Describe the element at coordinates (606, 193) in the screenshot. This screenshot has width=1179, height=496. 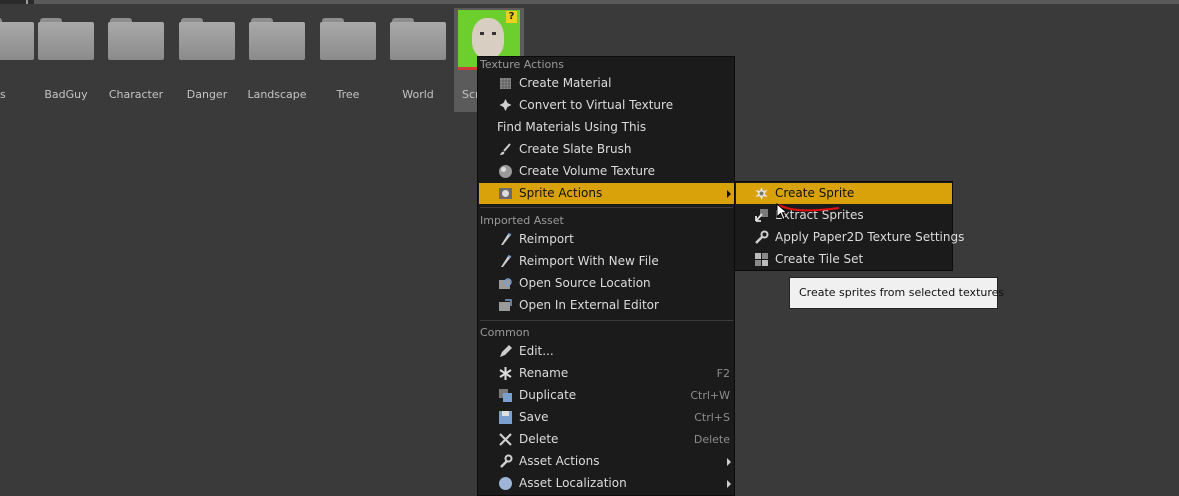
I see `menu-item-sprite-actions: Sprite Actions` at that location.